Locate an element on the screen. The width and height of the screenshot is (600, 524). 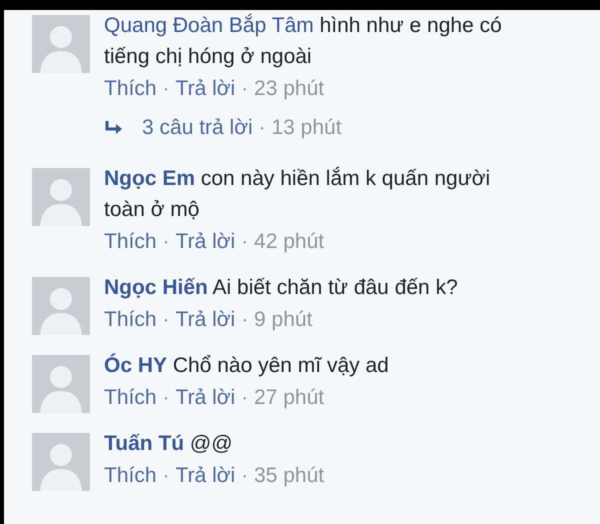
timestamp: · 23 phút is located at coordinates (282, 88).